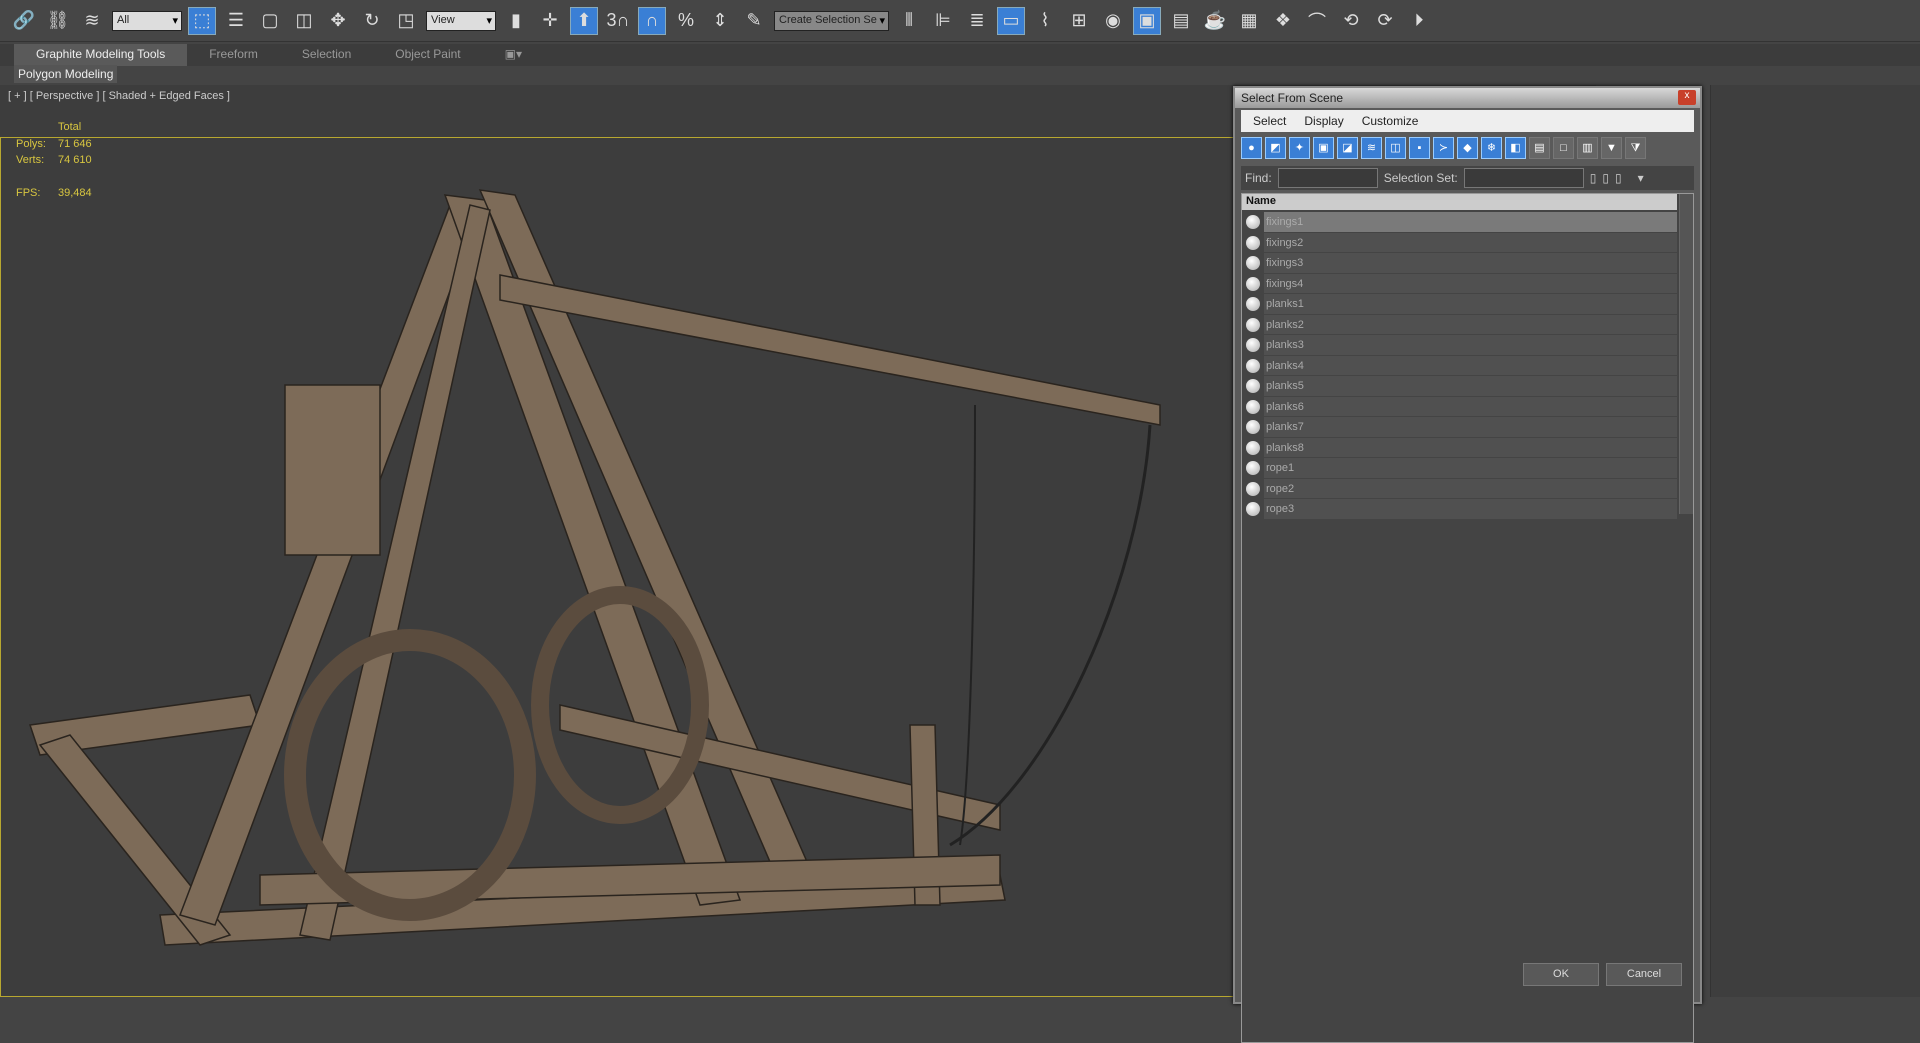  I want to click on close-button: x, so click(1687, 97).